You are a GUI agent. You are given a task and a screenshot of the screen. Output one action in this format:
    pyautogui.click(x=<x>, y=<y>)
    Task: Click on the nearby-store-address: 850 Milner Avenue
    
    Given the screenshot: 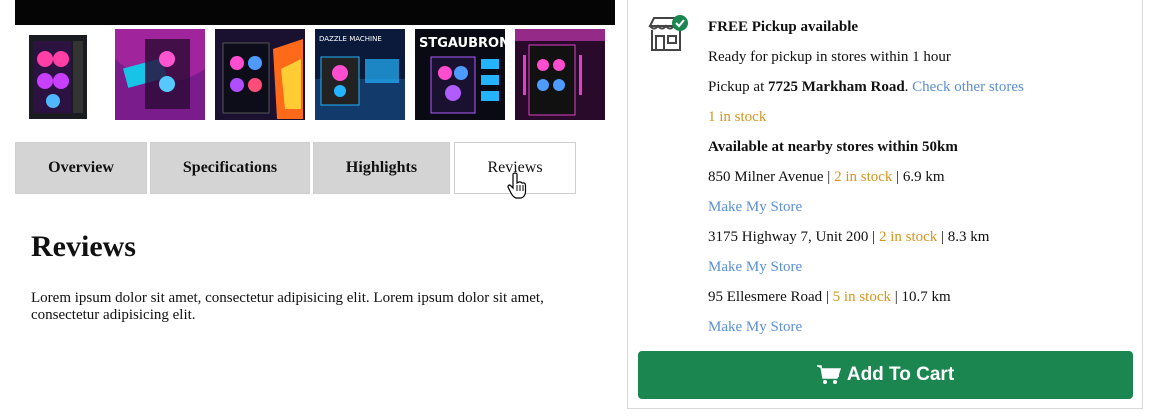 What is the action you would take?
    pyautogui.click(x=766, y=177)
    